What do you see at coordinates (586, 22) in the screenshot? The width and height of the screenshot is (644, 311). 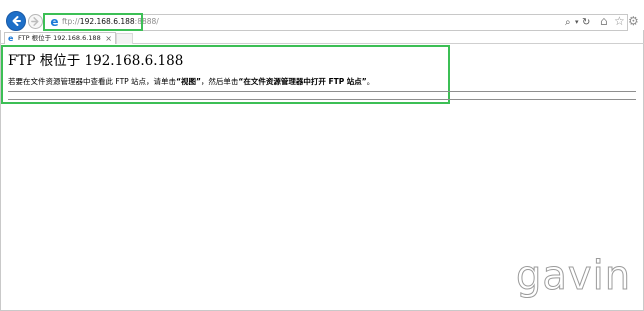 I see `refresh-icon: ↻` at bounding box center [586, 22].